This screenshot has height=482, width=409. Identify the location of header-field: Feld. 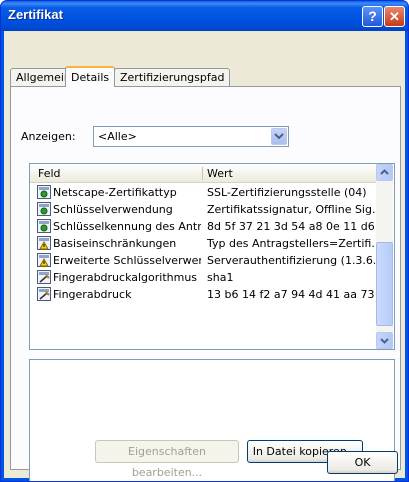
(49, 173).